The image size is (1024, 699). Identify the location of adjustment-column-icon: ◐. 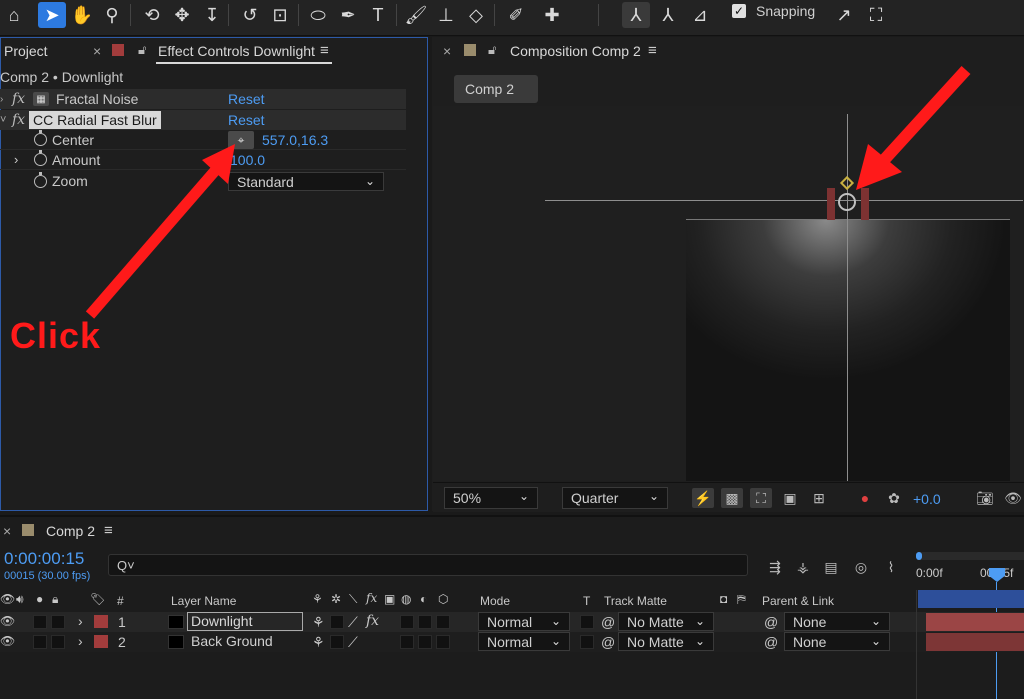
(423, 599).